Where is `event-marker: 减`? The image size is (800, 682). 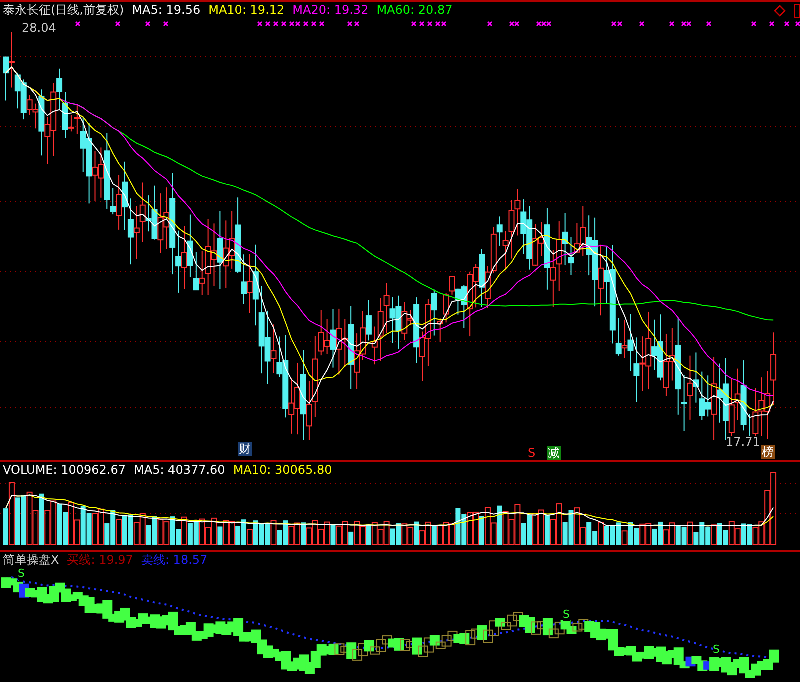 event-marker: 减 is located at coordinates (554, 453).